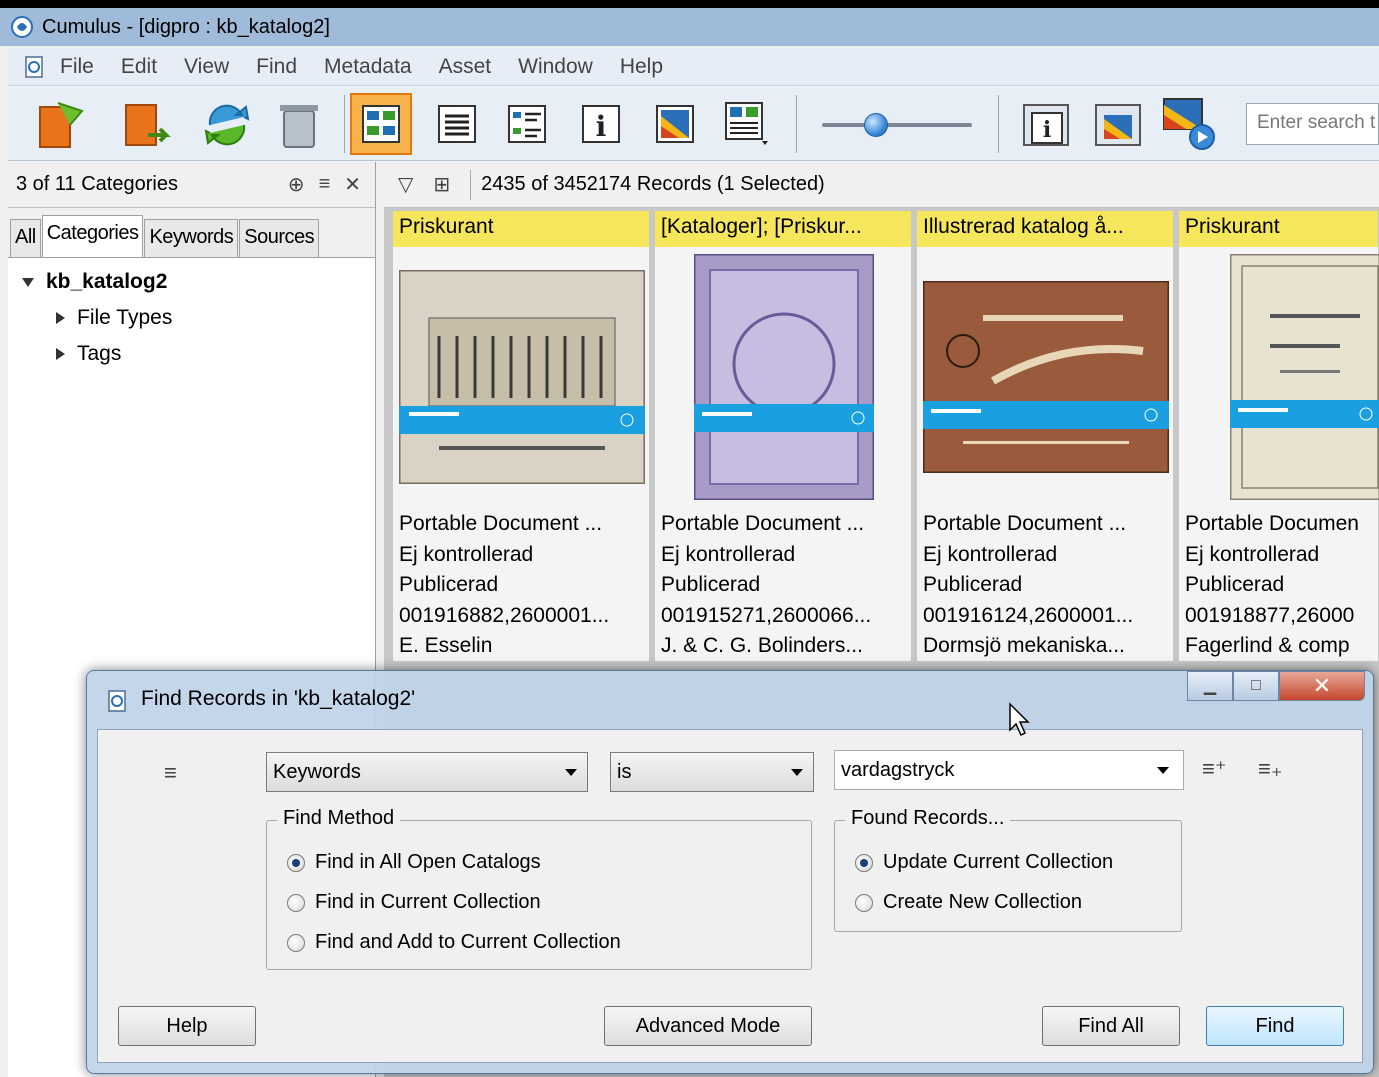  What do you see at coordinates (145, 124) in the screenshot?
I see `export-button` at bounding box center [145, 124].